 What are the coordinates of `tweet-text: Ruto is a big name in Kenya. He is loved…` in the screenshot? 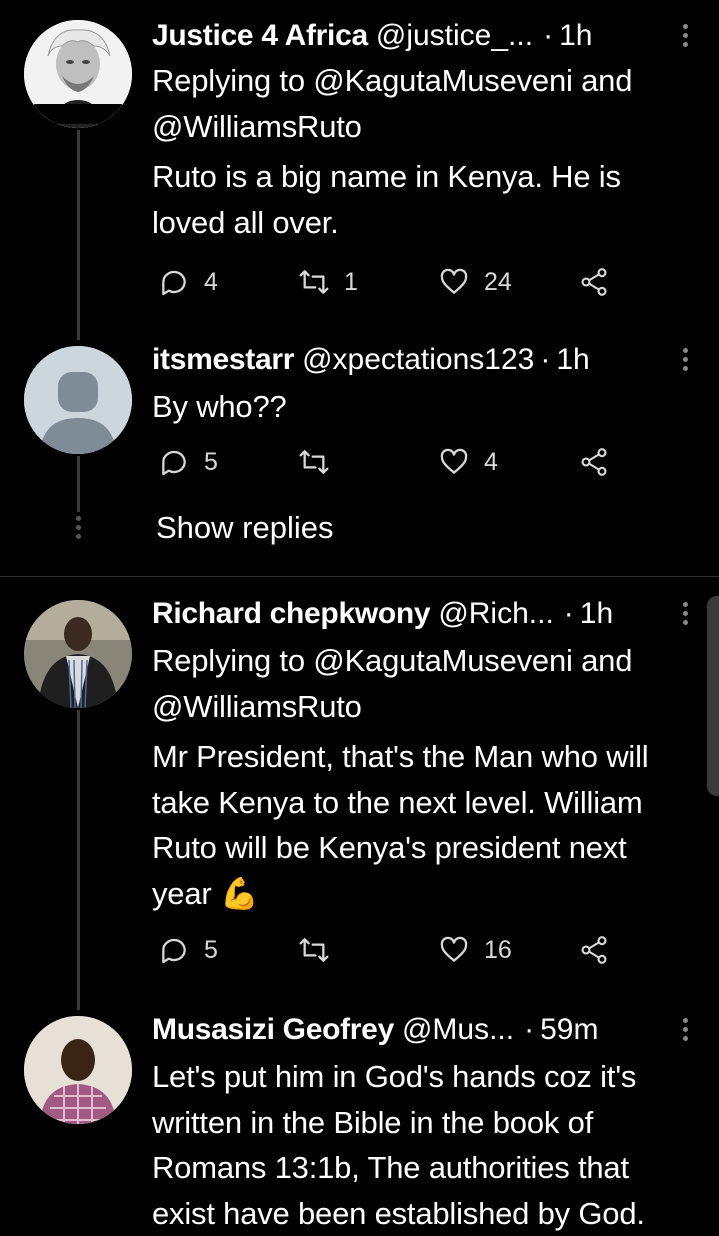 It's located at (386, 199).